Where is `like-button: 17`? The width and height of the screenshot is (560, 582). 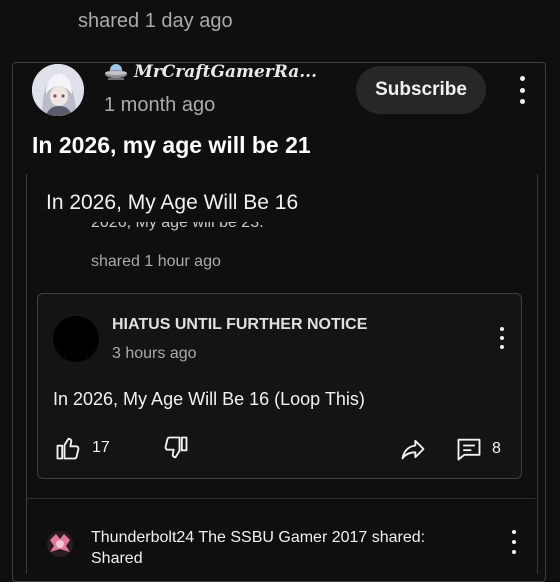 like-button: 17 is located at coordinates (82, 448).